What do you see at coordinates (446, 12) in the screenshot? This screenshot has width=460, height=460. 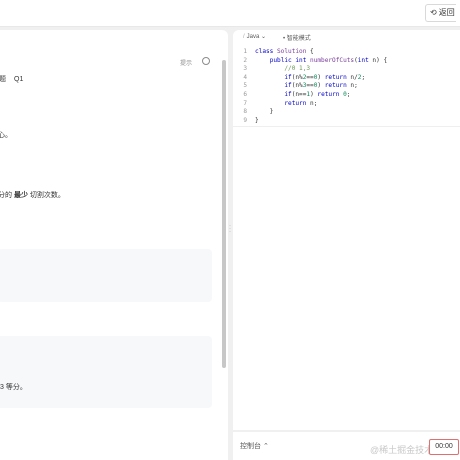 I see `back-button-label: 返回` at bounding box center [446, 12].